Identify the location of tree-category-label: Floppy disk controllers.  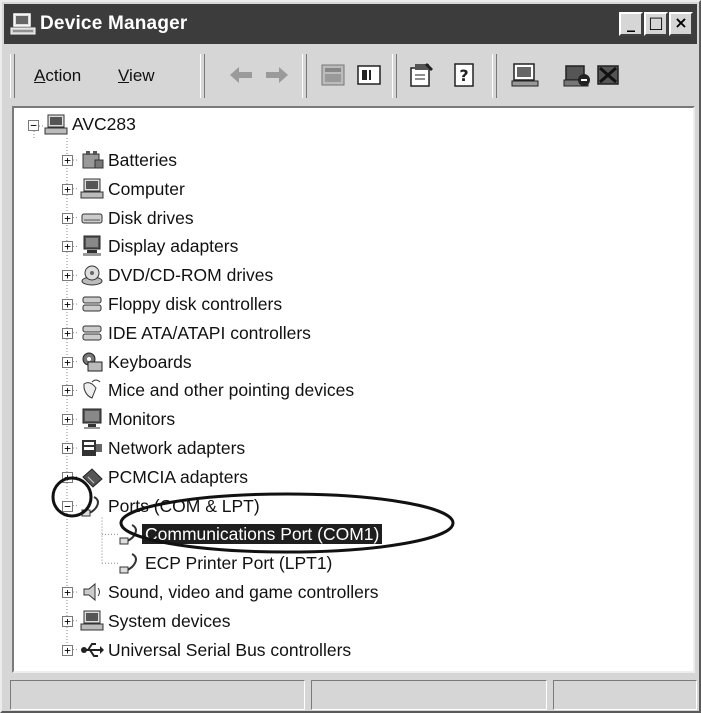
(195, 304).